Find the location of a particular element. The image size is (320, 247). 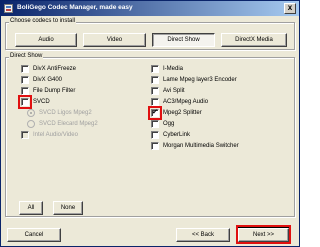

checkbox-label: AC3/Mpeg Audio is located at coordinates (186, 102).